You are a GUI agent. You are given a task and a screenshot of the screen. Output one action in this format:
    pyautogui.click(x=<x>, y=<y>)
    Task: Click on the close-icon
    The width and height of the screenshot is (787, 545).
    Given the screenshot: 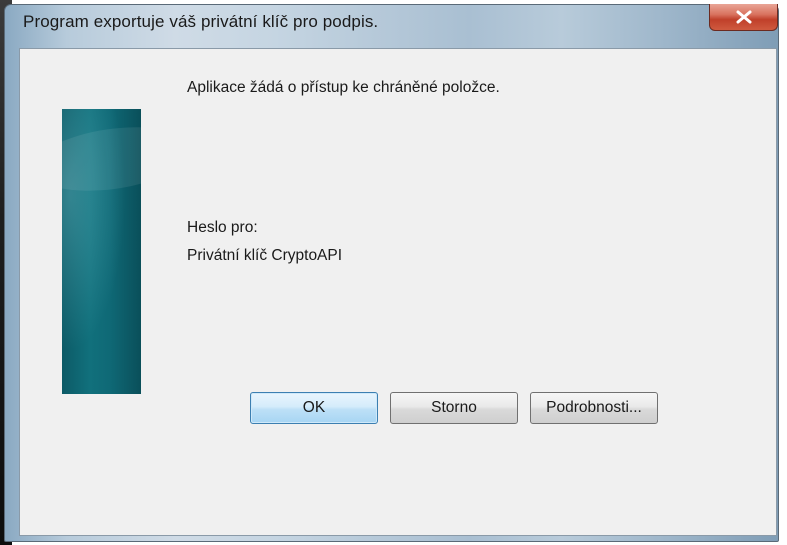 What is the action you would take?
    pyautogui.click(x=744, y=17)
    